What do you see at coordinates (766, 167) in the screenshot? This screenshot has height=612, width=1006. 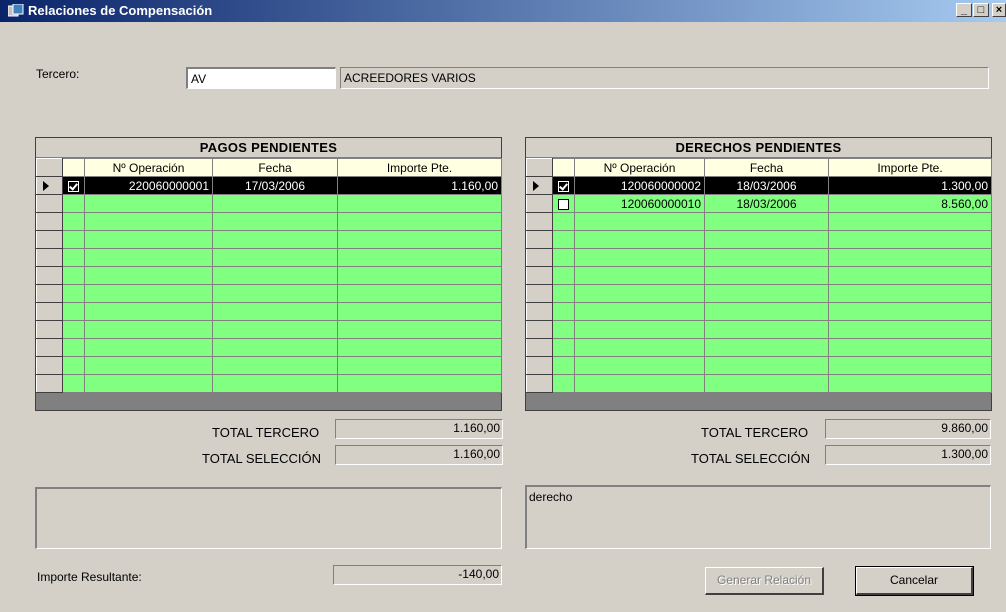 I see `column-header-fecha: Fecha` at bounding box center [766, 167].